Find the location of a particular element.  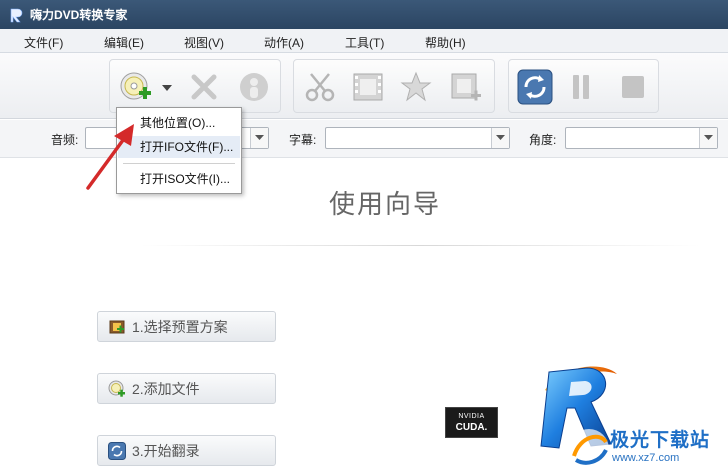

wizard-step-3-label: 3.开始翻录 is located at coordinates (166, 450).